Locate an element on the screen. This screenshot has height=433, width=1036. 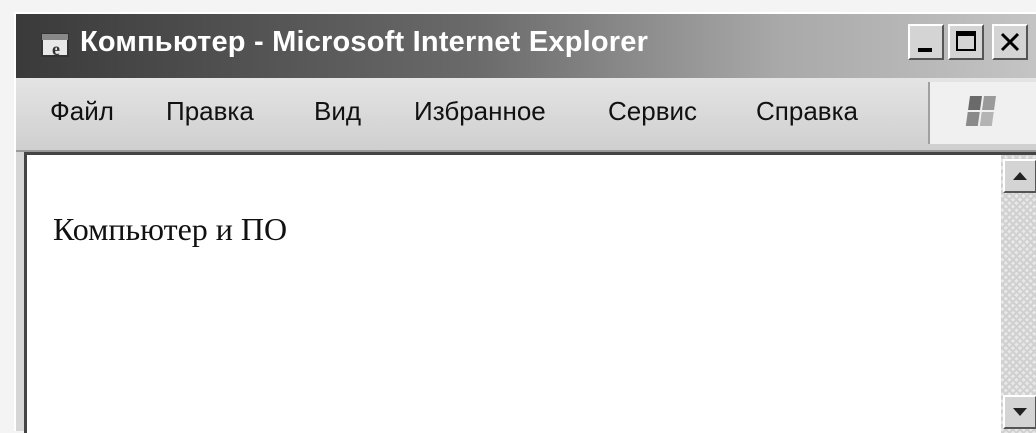
scroll-down-arrow-icon is located at coordinates (1020, 412).